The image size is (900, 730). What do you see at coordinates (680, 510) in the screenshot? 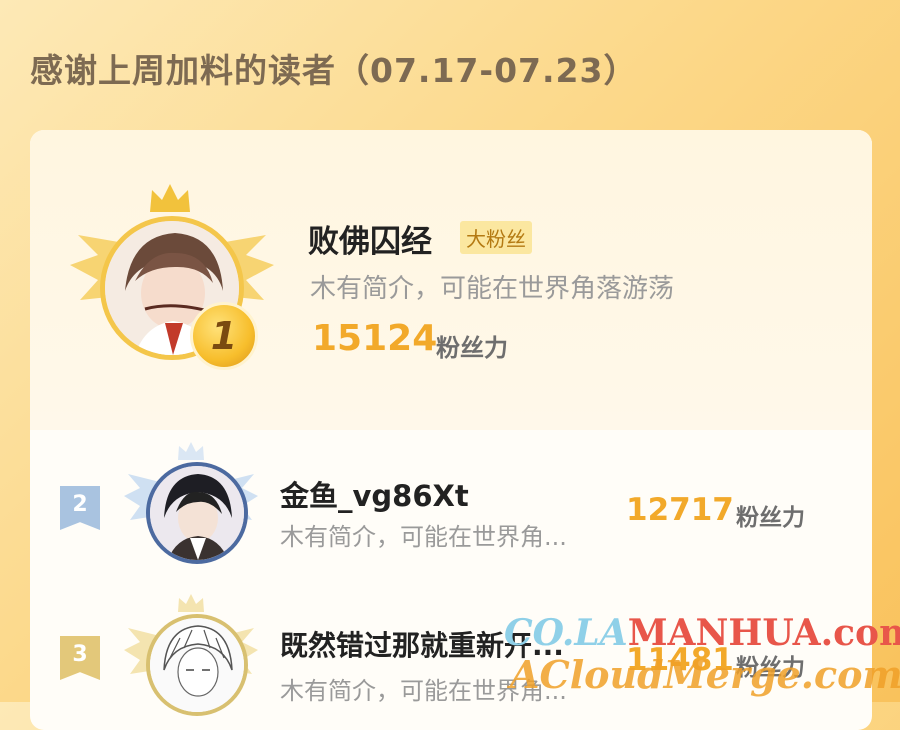
I see `fan-power-value: 12717` at bounding box center [680, 510].